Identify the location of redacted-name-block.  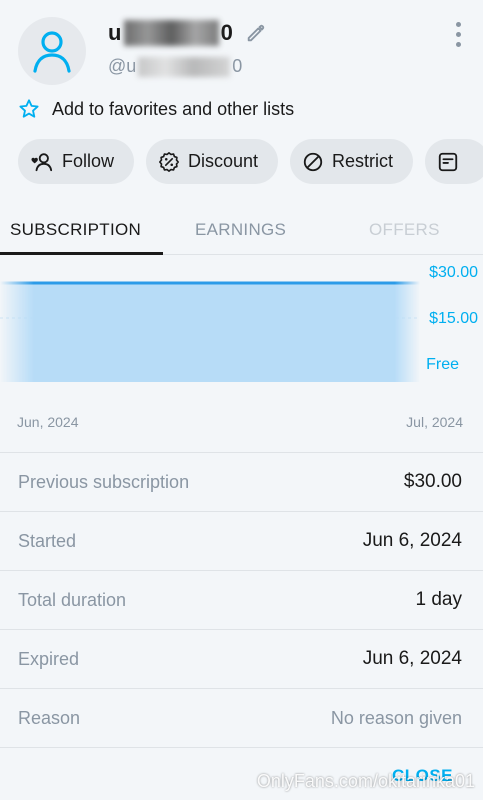
(171, 33).